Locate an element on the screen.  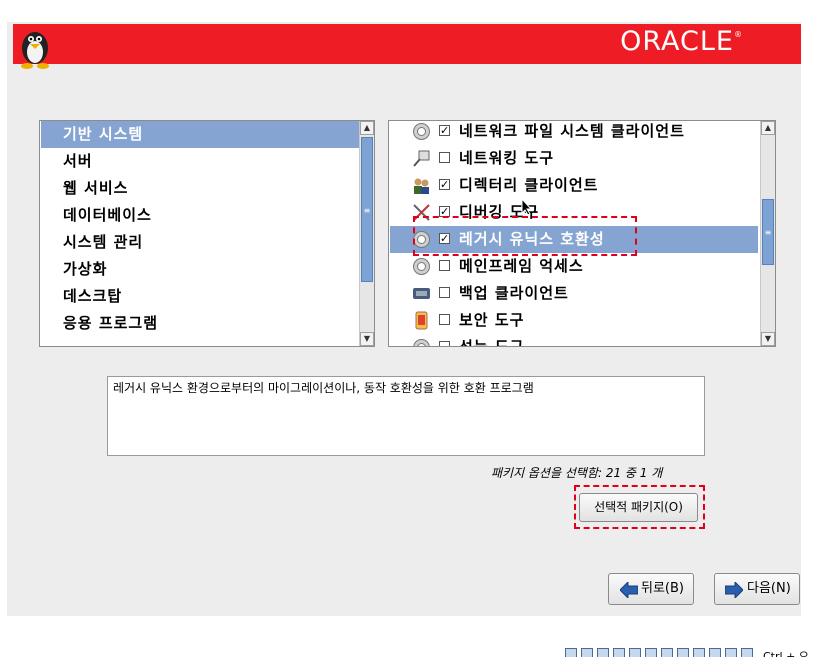
oracle-banner: ORACLE® is located at coordinates (407, 46).